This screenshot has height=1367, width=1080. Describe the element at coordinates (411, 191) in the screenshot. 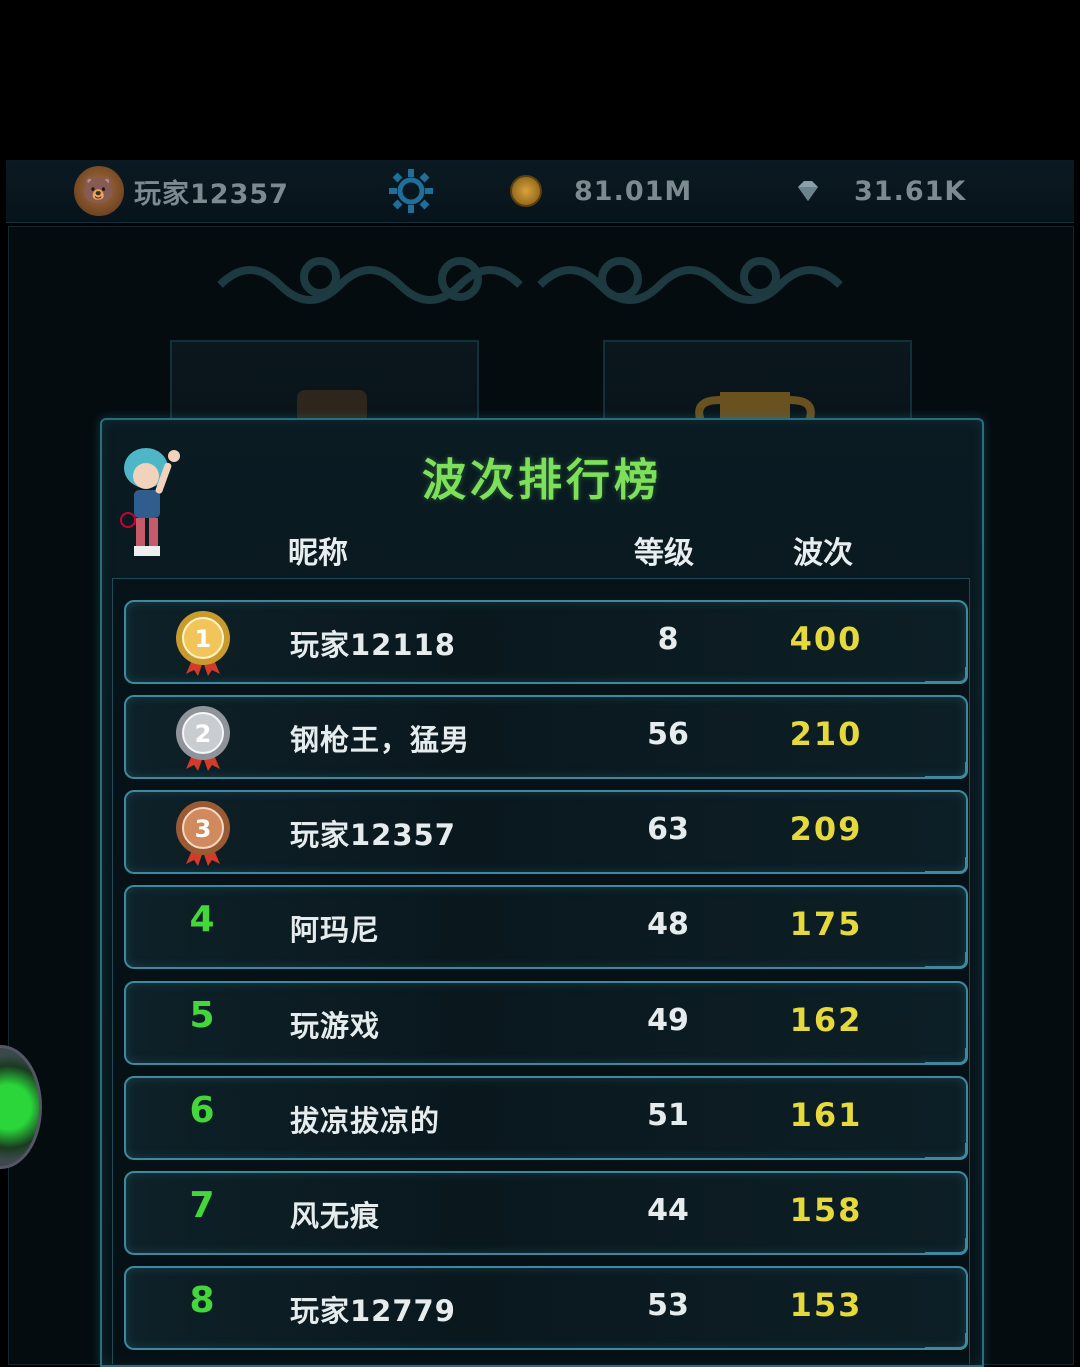

I see `gear-icon` at that location.